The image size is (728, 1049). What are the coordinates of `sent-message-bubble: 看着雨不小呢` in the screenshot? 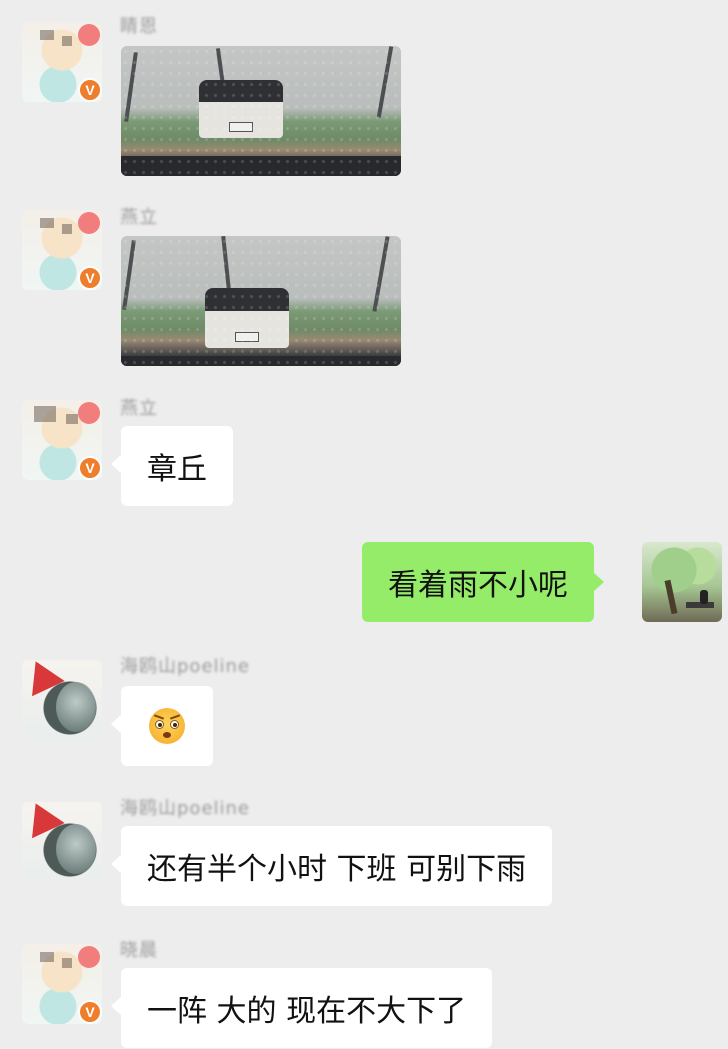 It's located at (483, 582).